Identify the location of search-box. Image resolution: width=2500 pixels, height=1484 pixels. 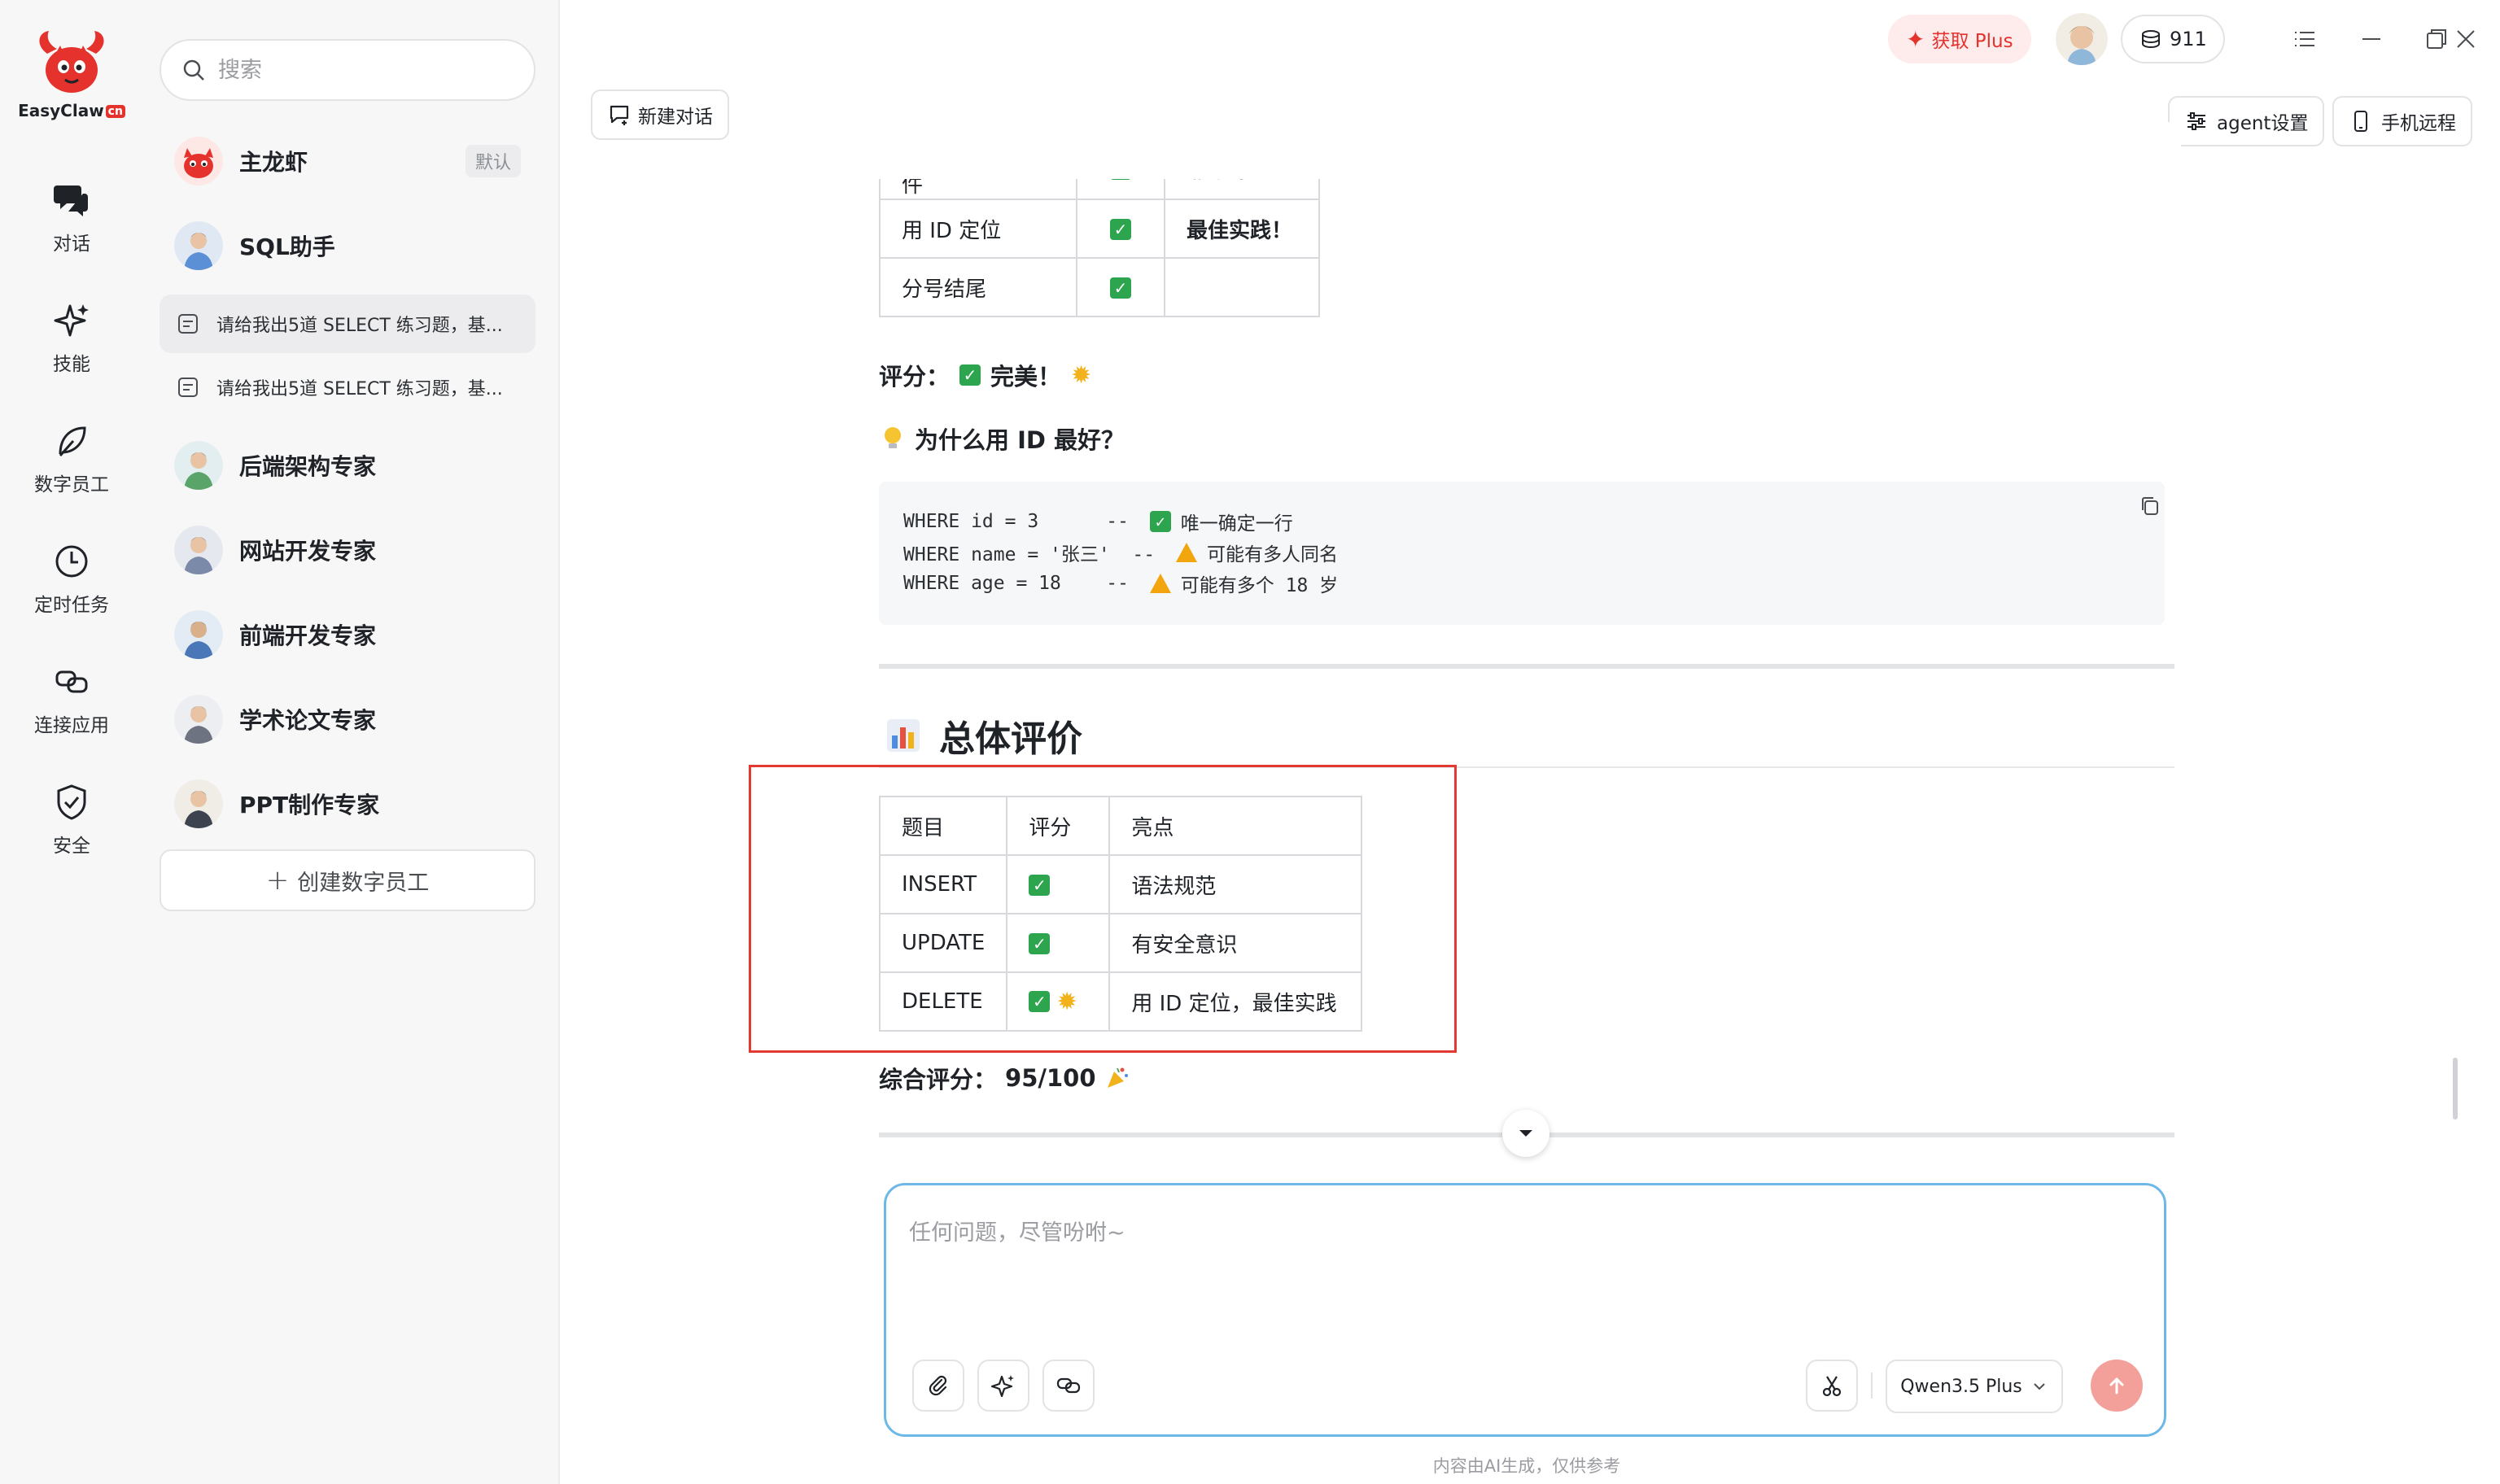
(347, 70).